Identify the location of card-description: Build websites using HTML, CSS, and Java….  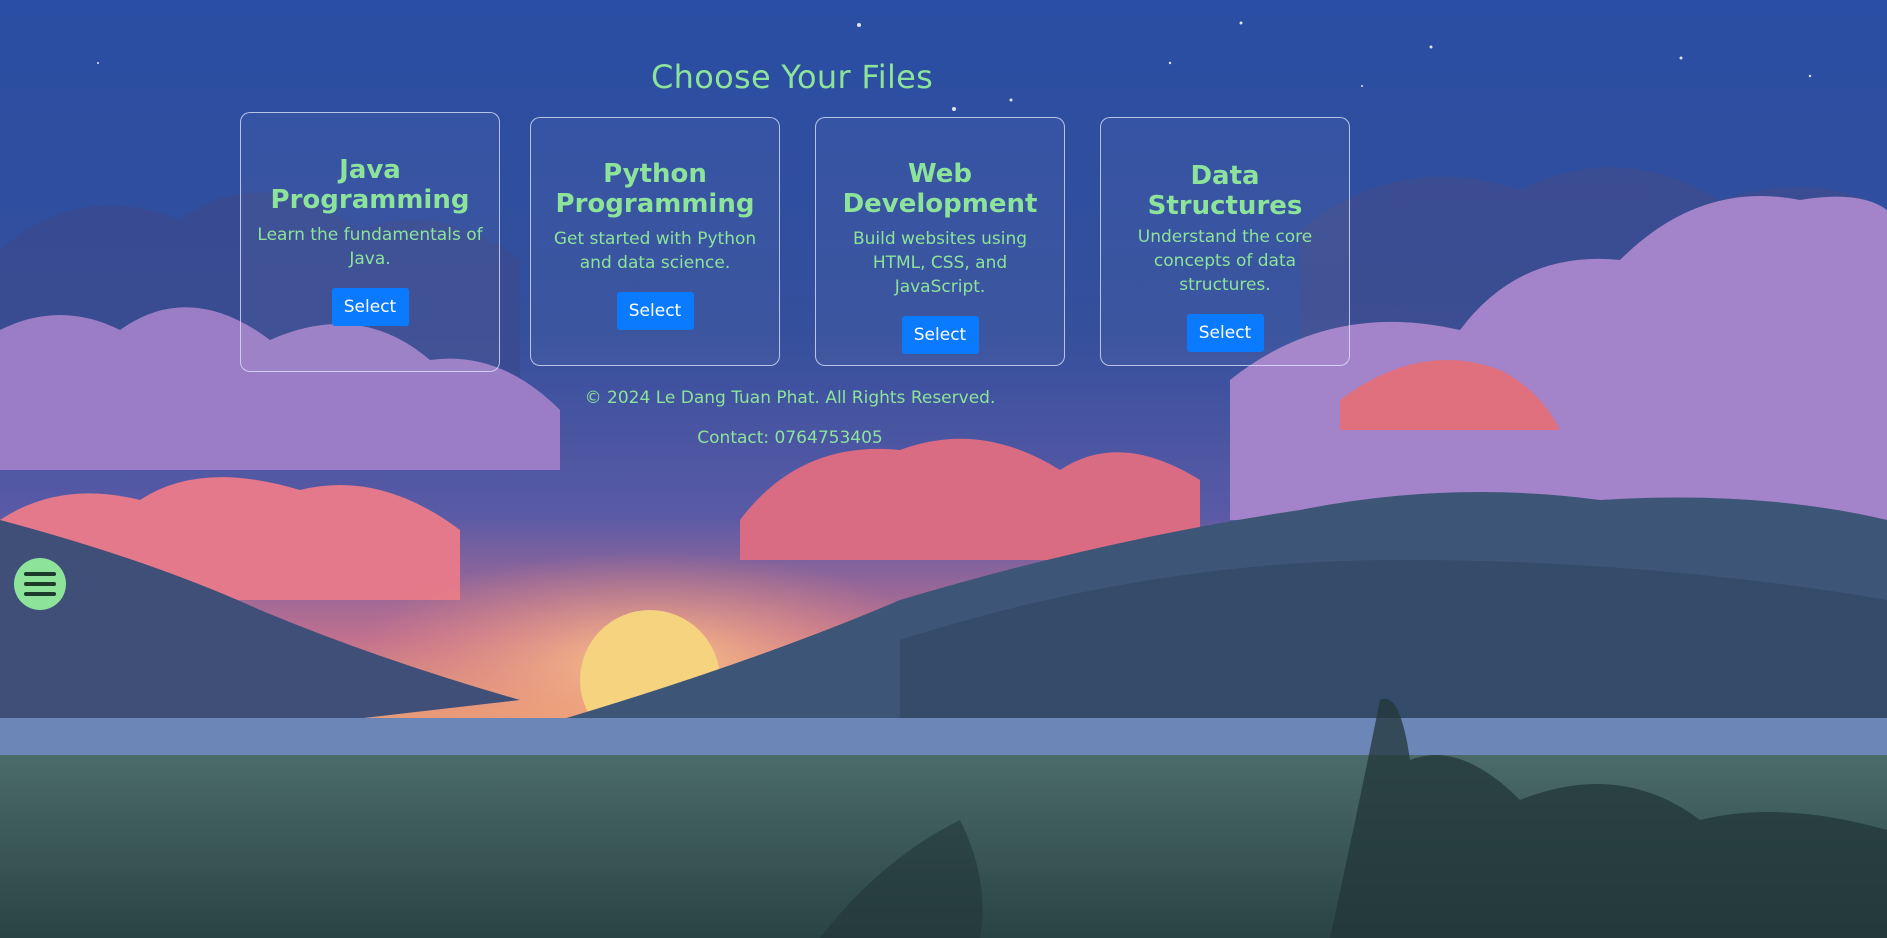
(940, 263).